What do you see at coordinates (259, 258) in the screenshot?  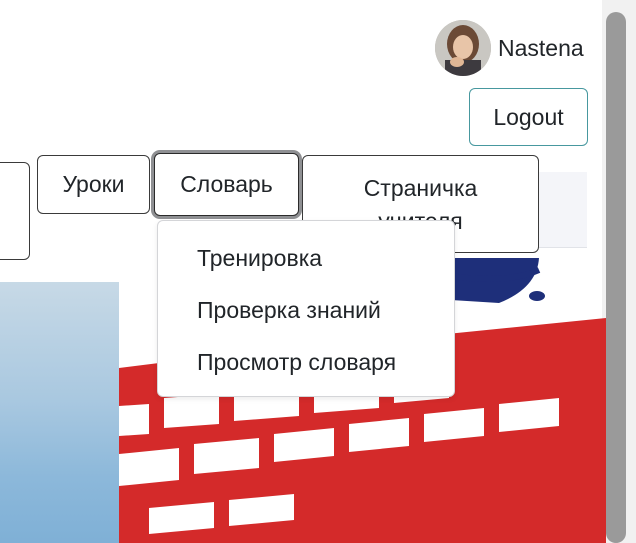 I see `dropdown-item-training: Тренировка` at bounding box center [259, 258].